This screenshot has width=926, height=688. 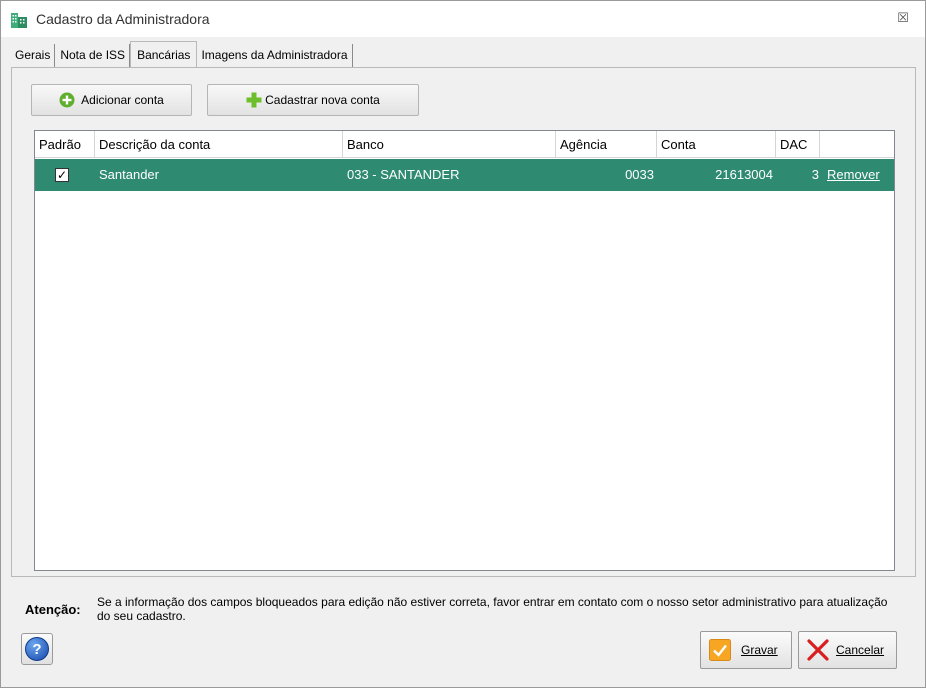 What do you see at coordinates (33, 56) in the screenshot?
I see `tab-gerais: Gerais` at bounding box center [33, 56].